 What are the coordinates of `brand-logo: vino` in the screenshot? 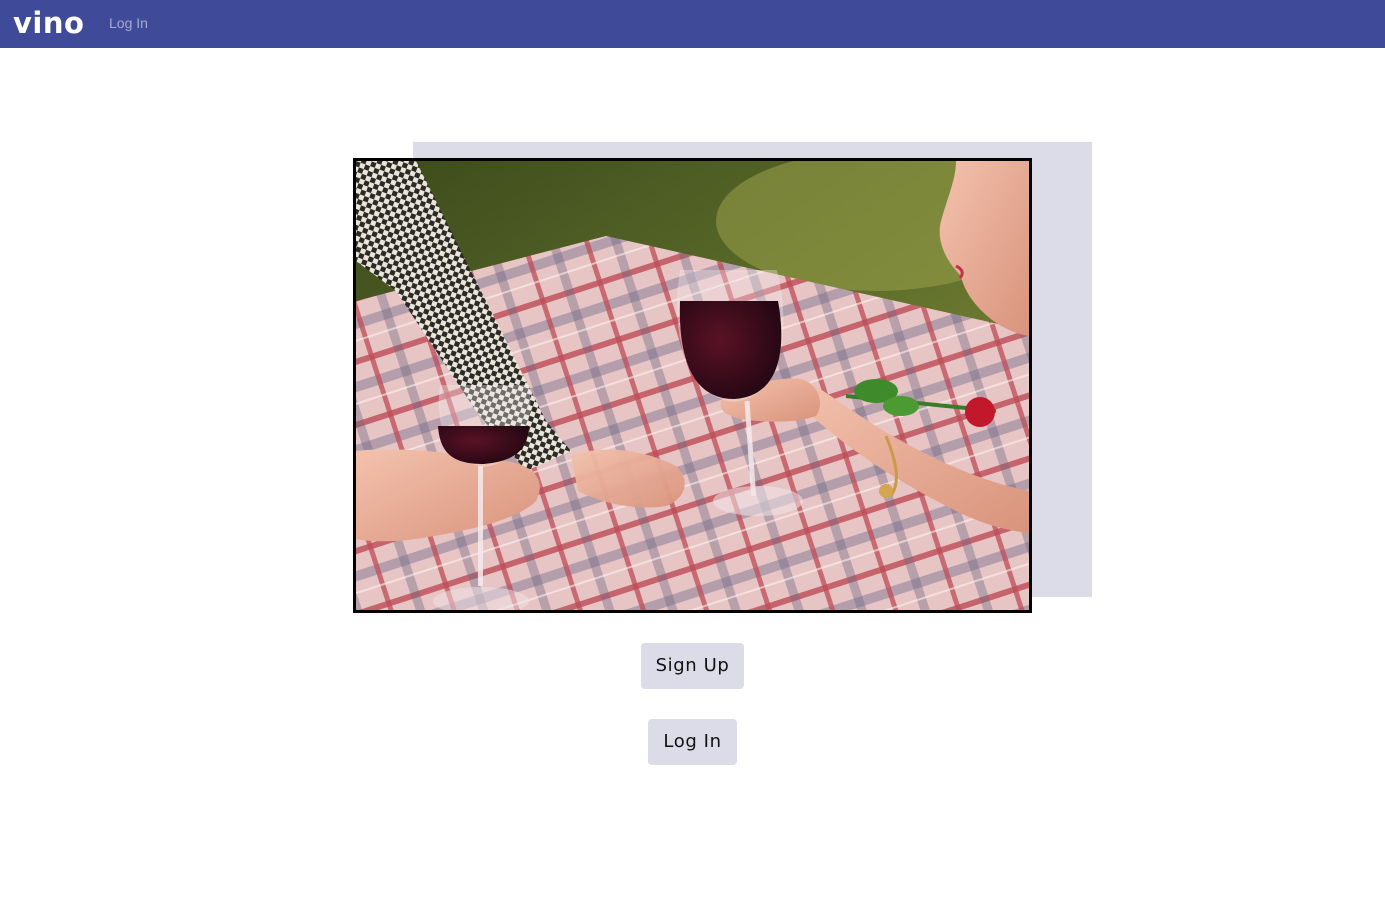 It's located at (48, 23).